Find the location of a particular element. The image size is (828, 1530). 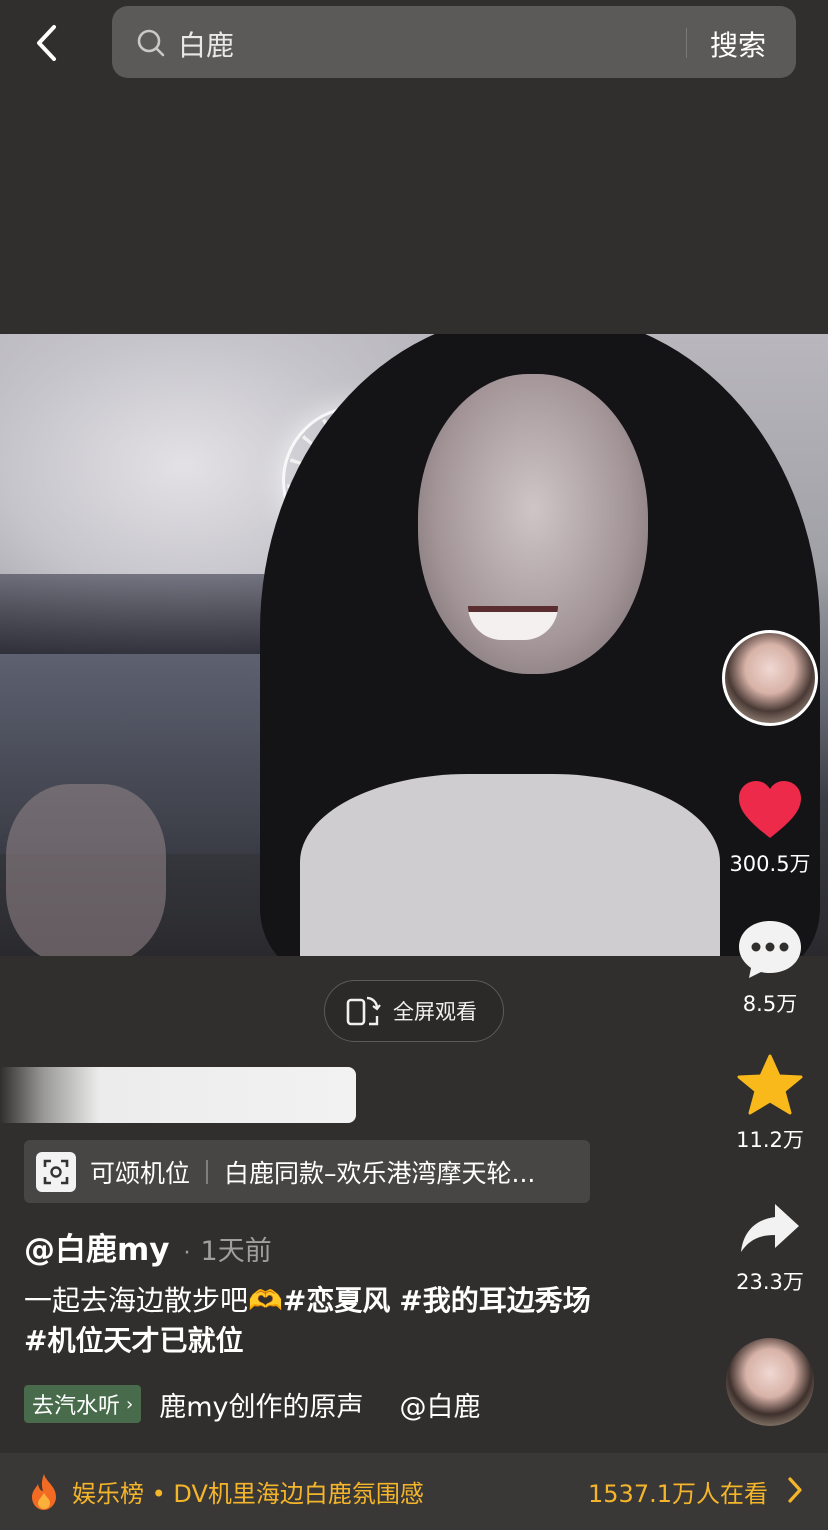

comment-count: 8.5万 is located at coordinates (770, 1004).